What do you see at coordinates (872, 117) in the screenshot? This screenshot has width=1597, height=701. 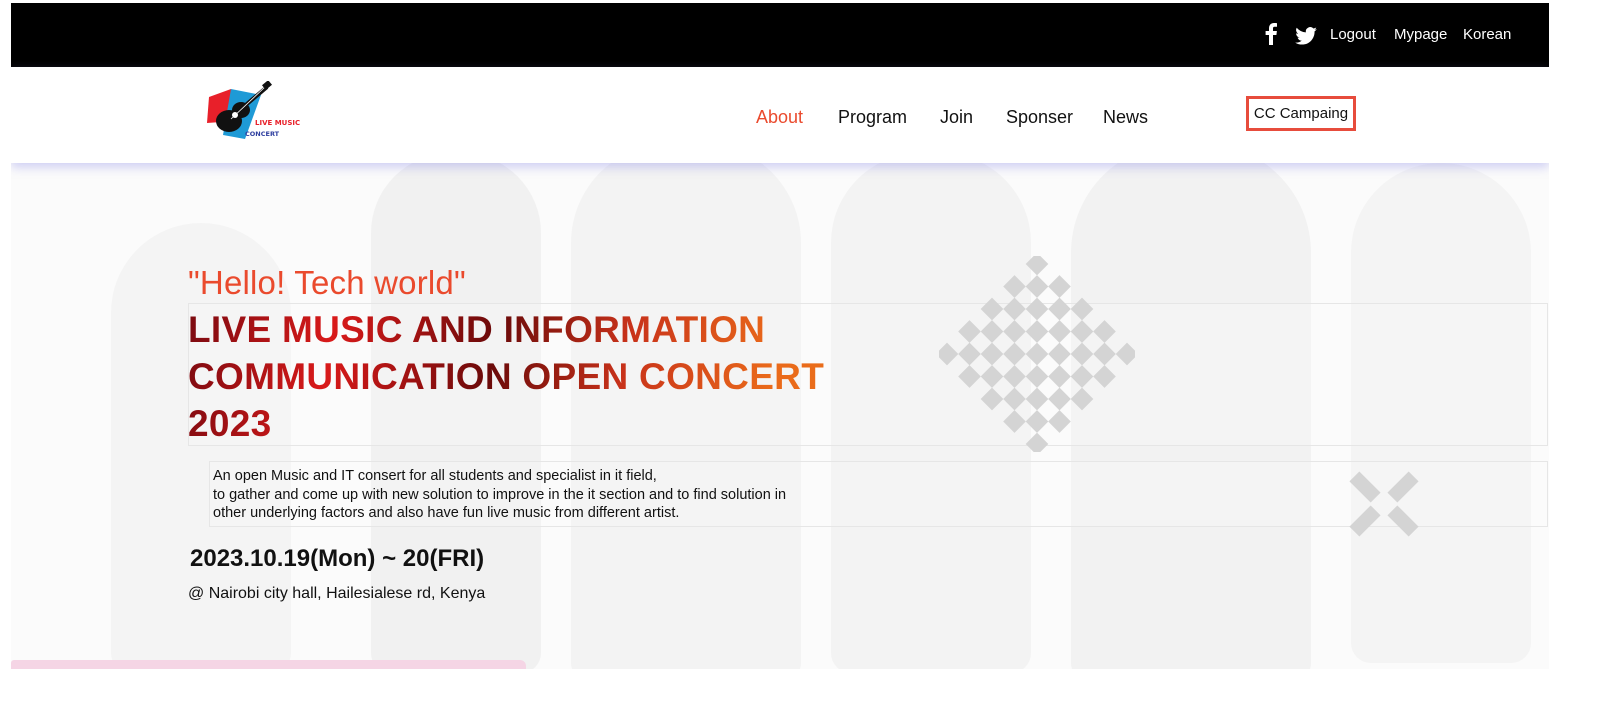 I see `nav-program: Program` at bounding box center [872, 117].